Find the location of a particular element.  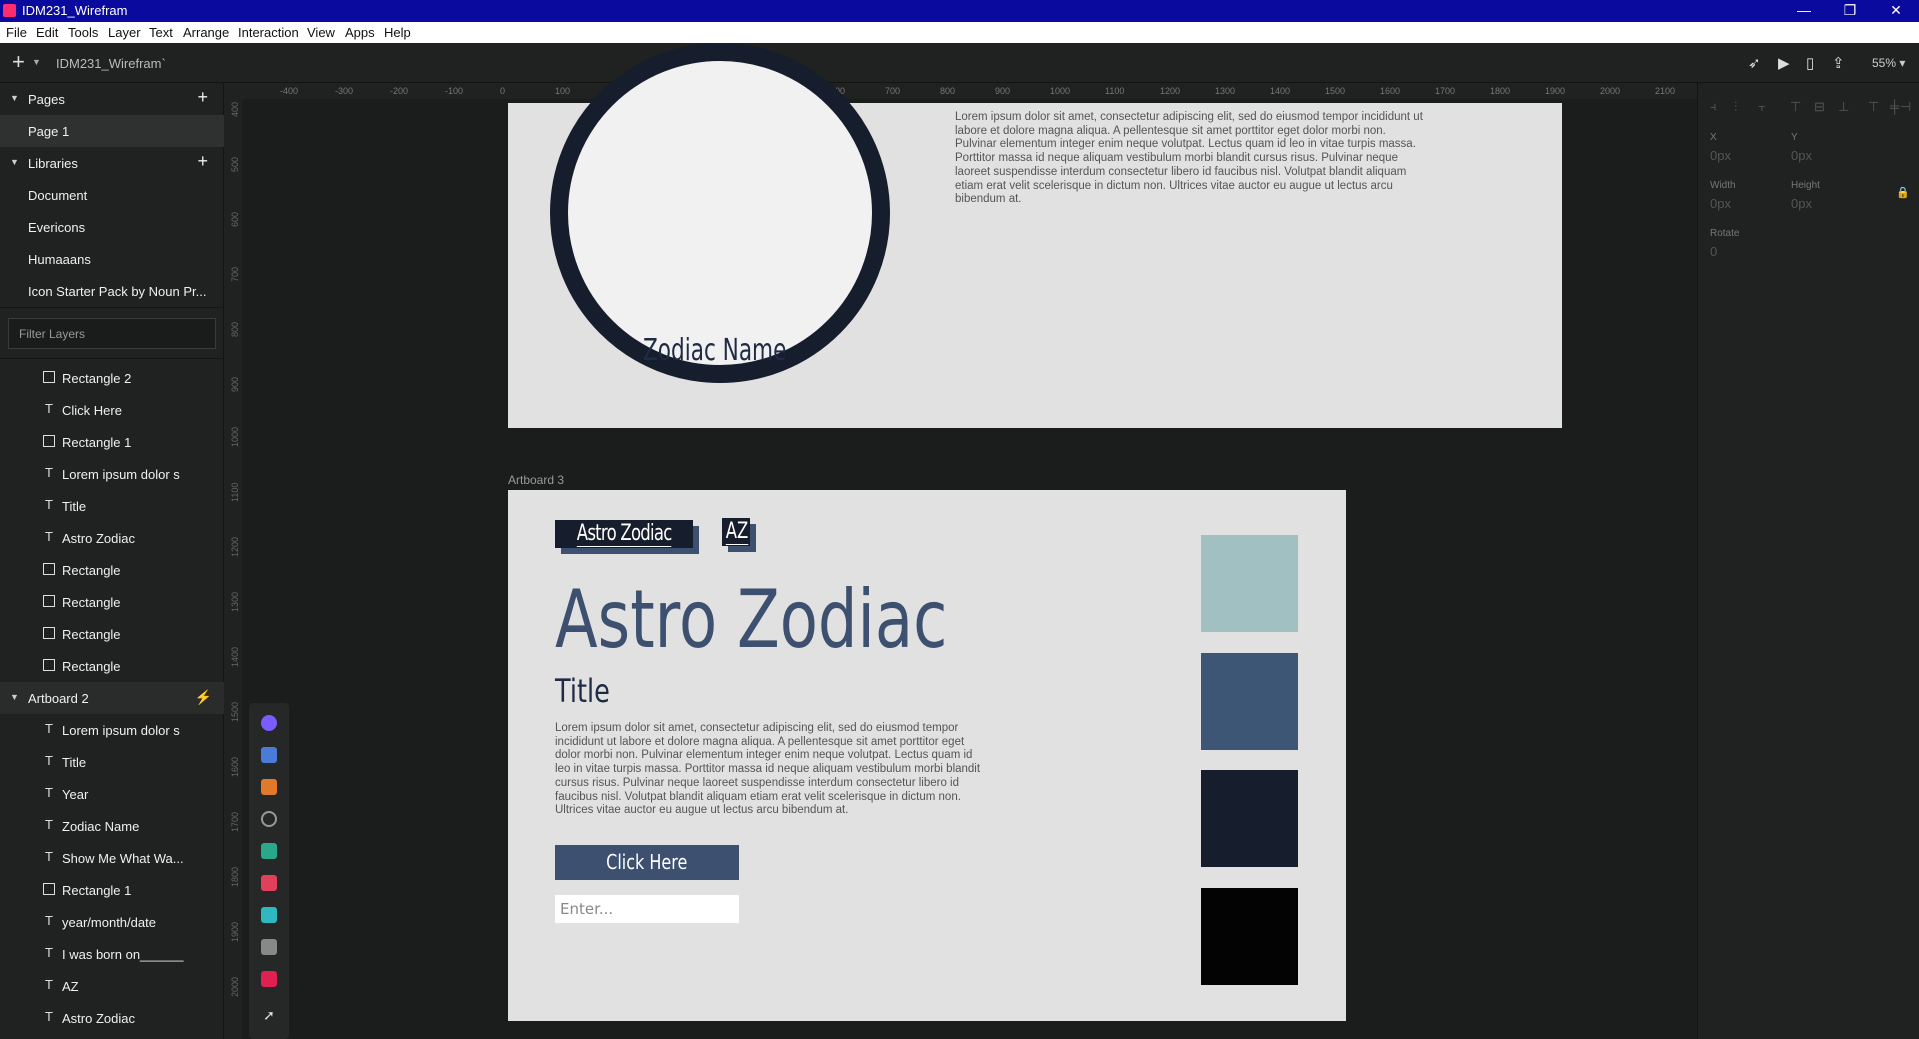

menu-apps: Apps is located at coordinates (360, 32).